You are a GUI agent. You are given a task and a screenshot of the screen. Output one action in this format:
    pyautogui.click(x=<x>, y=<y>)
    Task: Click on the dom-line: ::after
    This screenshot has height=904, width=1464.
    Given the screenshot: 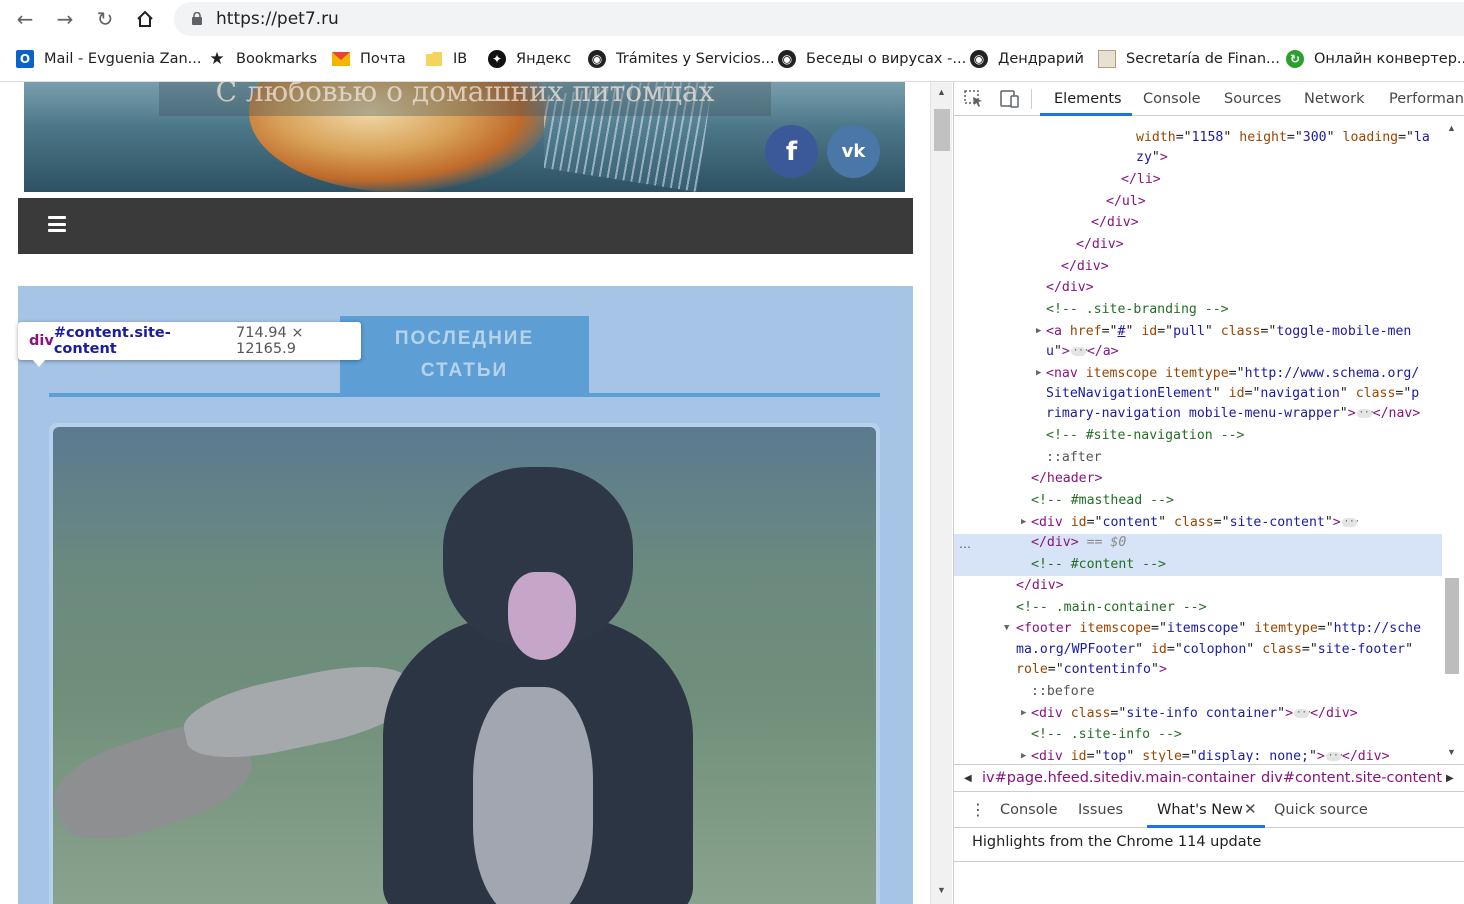 What is the action you would take?
    pyautogui.click(x=1074, y=458)
    